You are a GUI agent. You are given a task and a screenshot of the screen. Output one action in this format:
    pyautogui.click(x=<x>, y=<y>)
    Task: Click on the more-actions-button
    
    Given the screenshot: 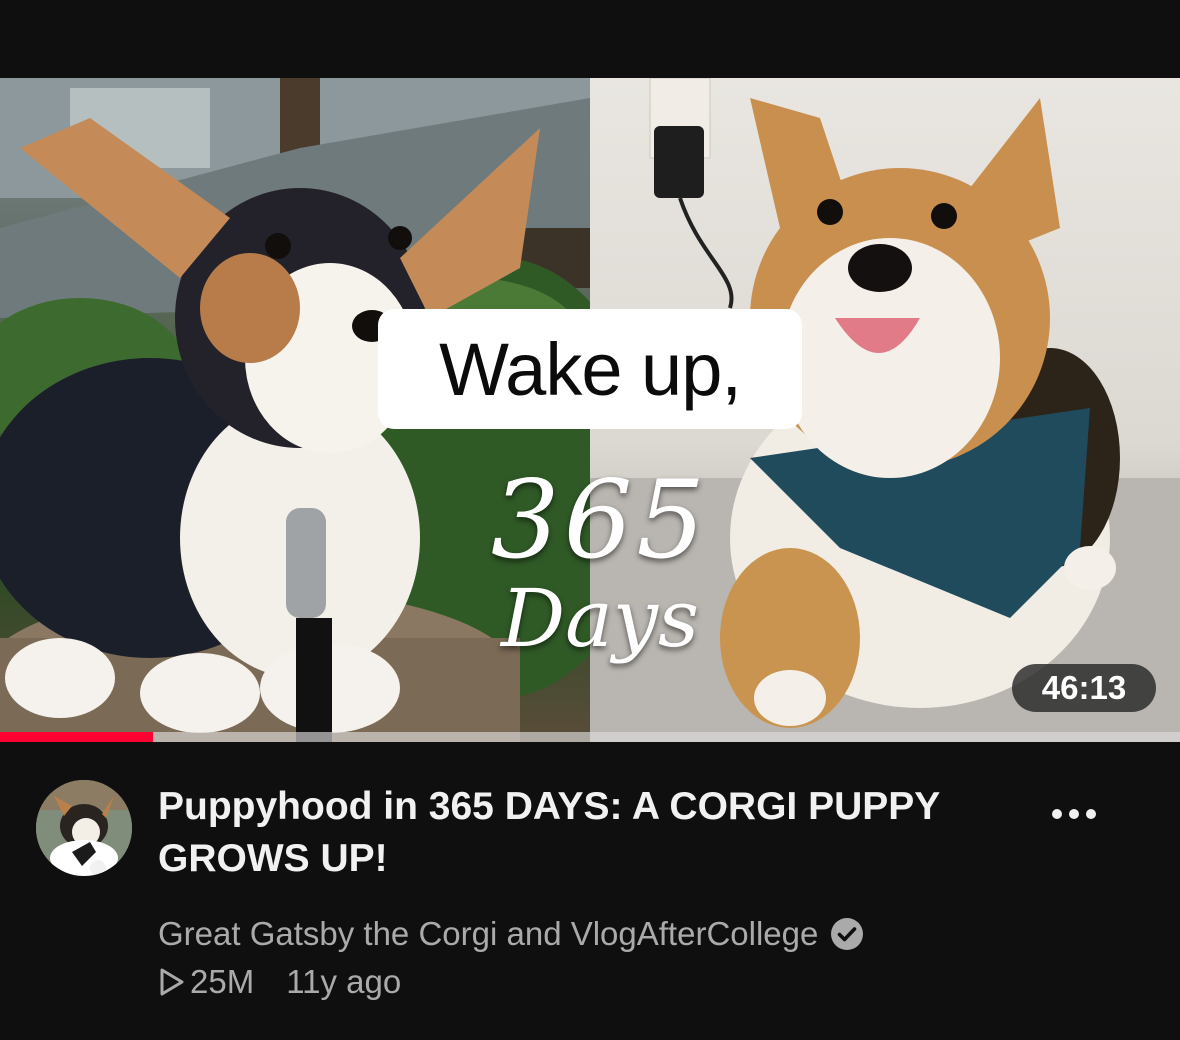 What is the action you would take?
    pyautogui.click(x=1074, y=814)
    